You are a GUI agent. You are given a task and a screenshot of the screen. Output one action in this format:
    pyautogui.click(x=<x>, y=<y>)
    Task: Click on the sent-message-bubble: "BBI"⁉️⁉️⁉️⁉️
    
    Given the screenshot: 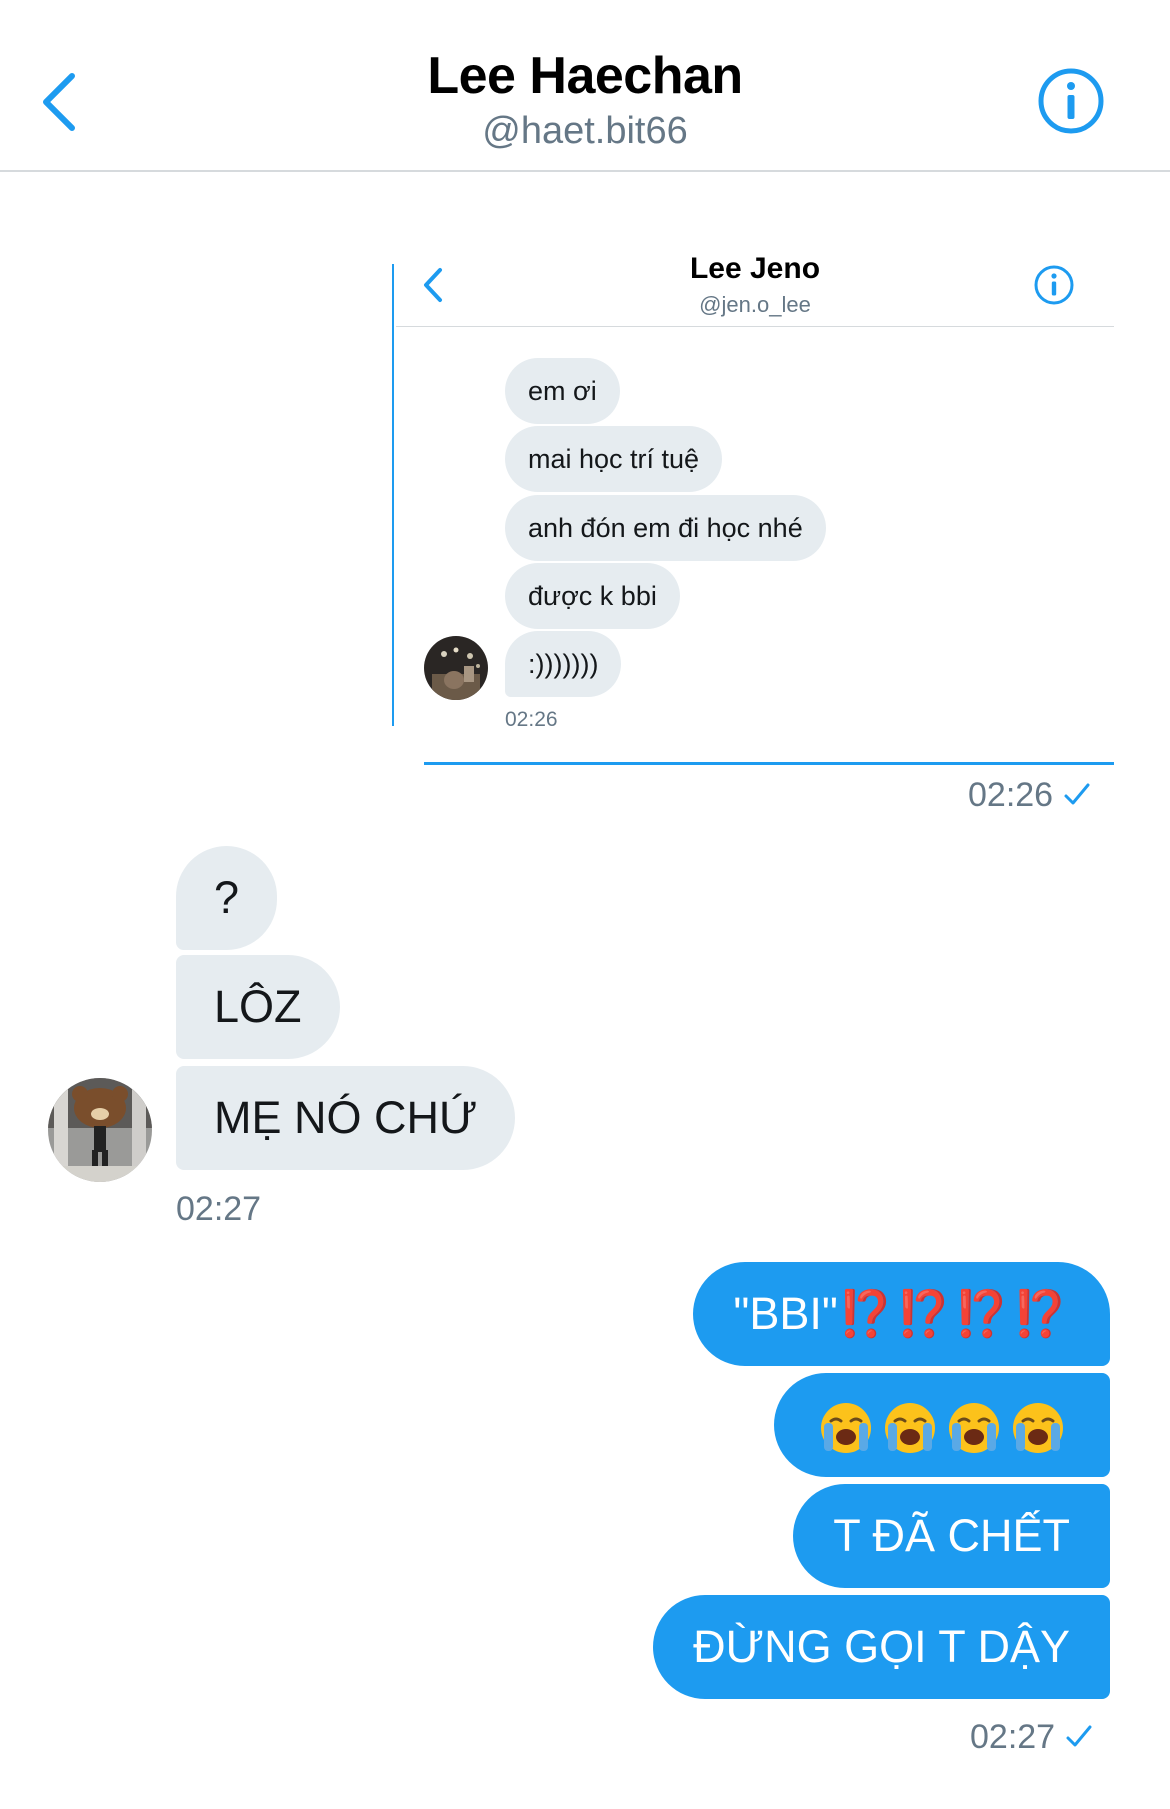 What is the action you would take?
    pyautogui.click(x=901, y=1314)
    